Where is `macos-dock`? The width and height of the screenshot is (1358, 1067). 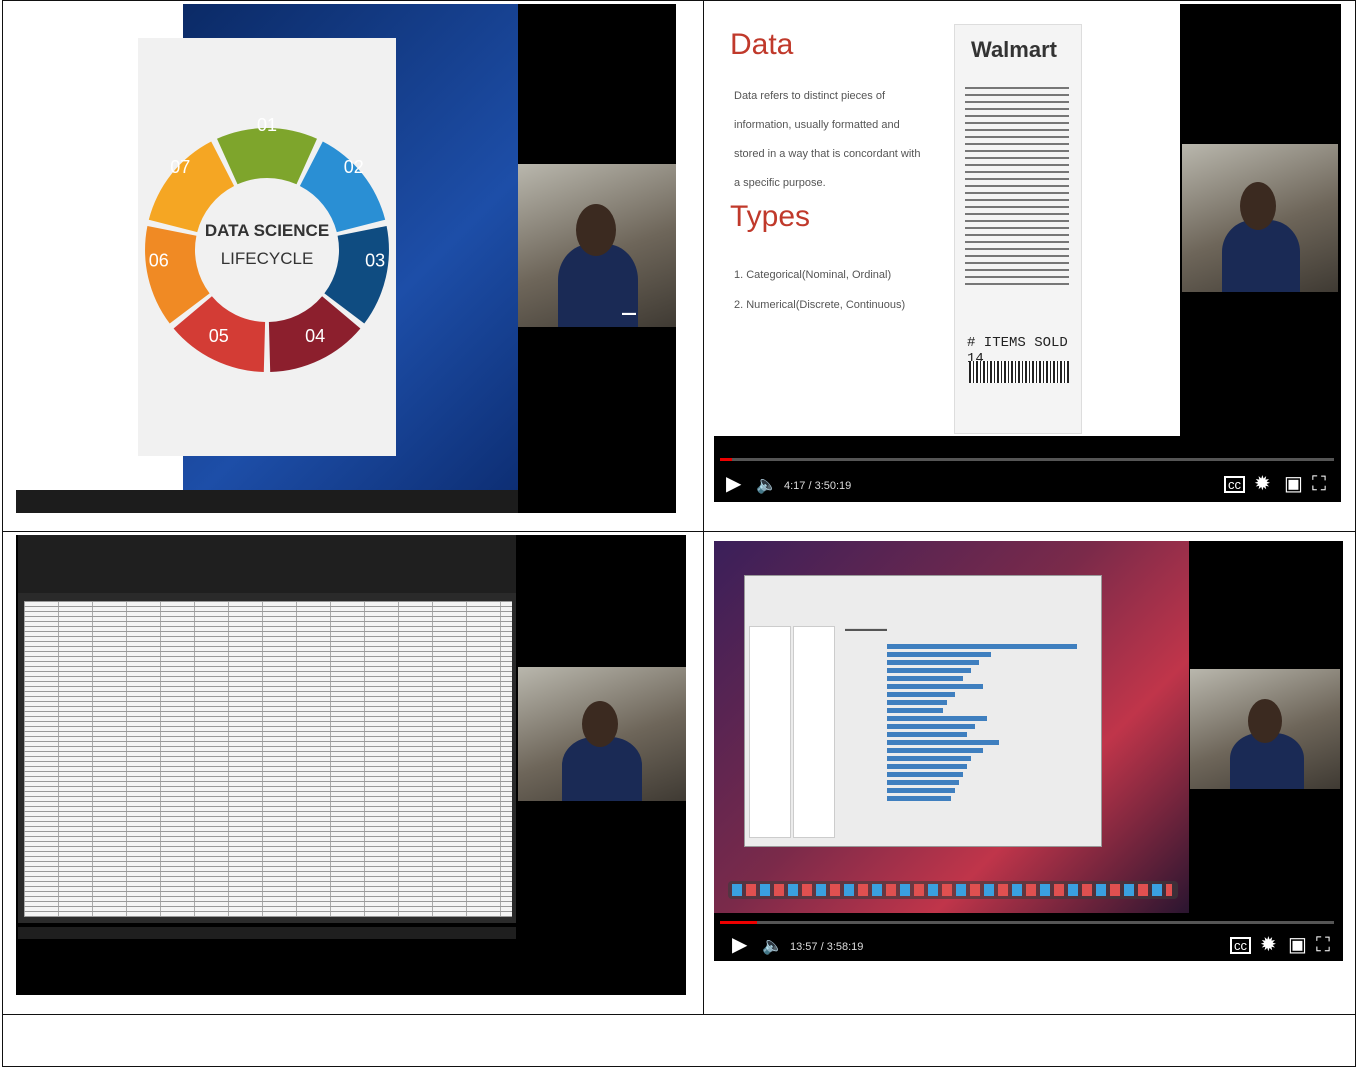 macos-dock is located at coordinates (953, 890).